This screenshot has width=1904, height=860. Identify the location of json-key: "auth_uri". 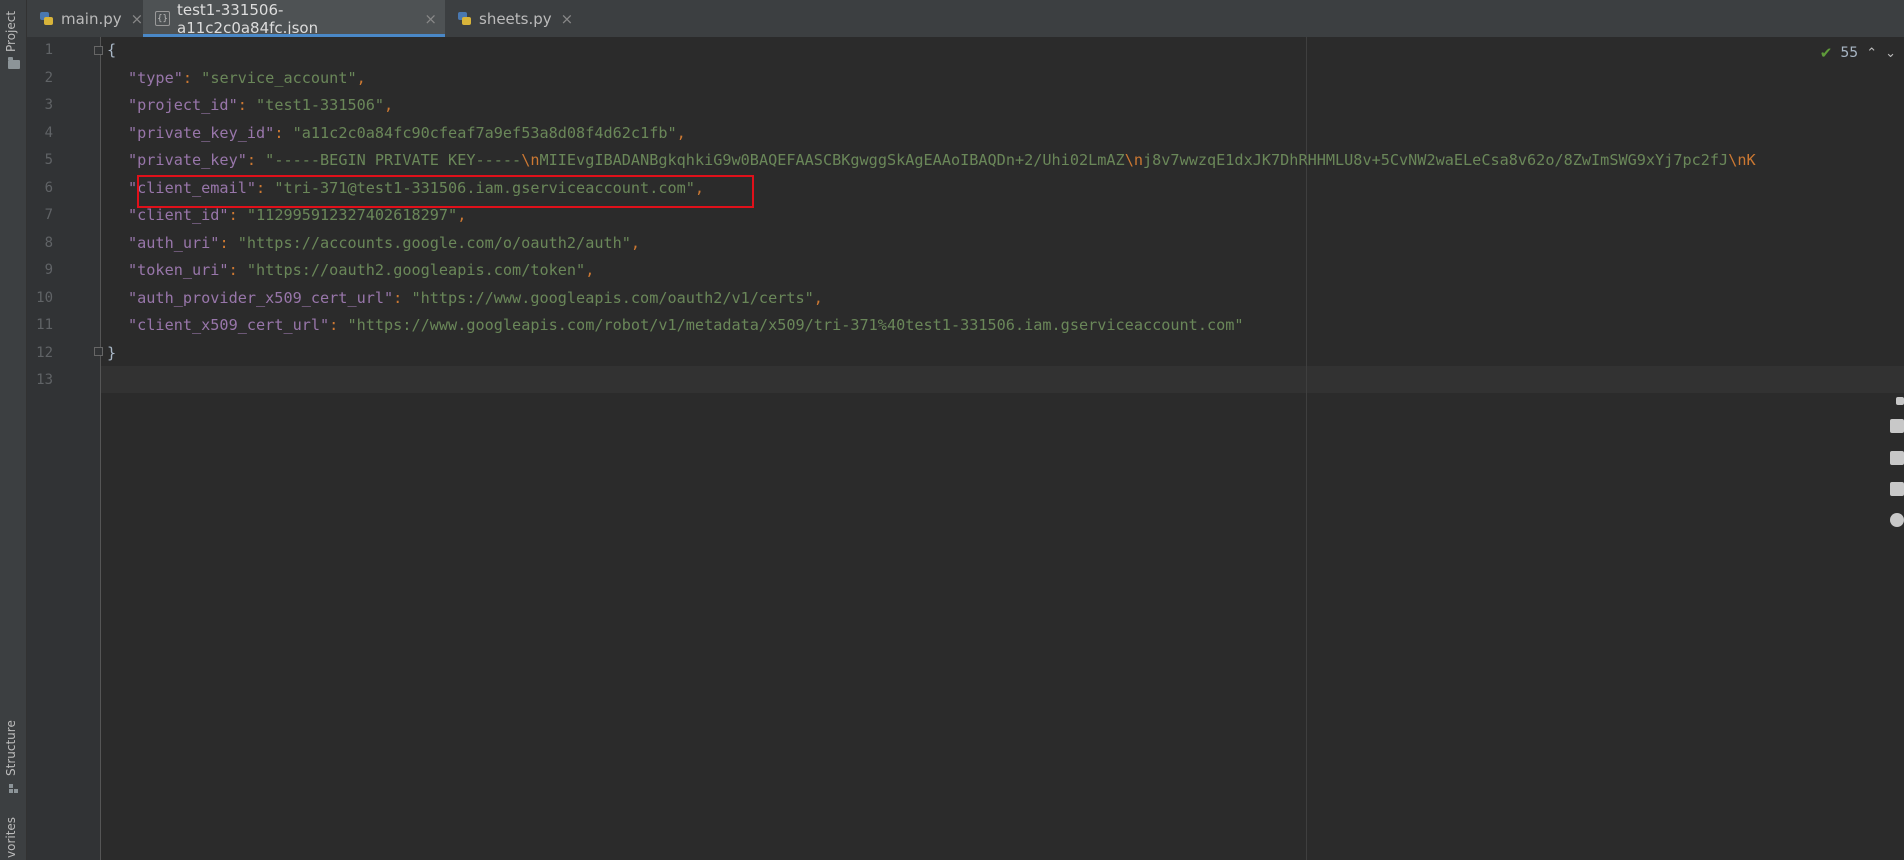
(174, 242).